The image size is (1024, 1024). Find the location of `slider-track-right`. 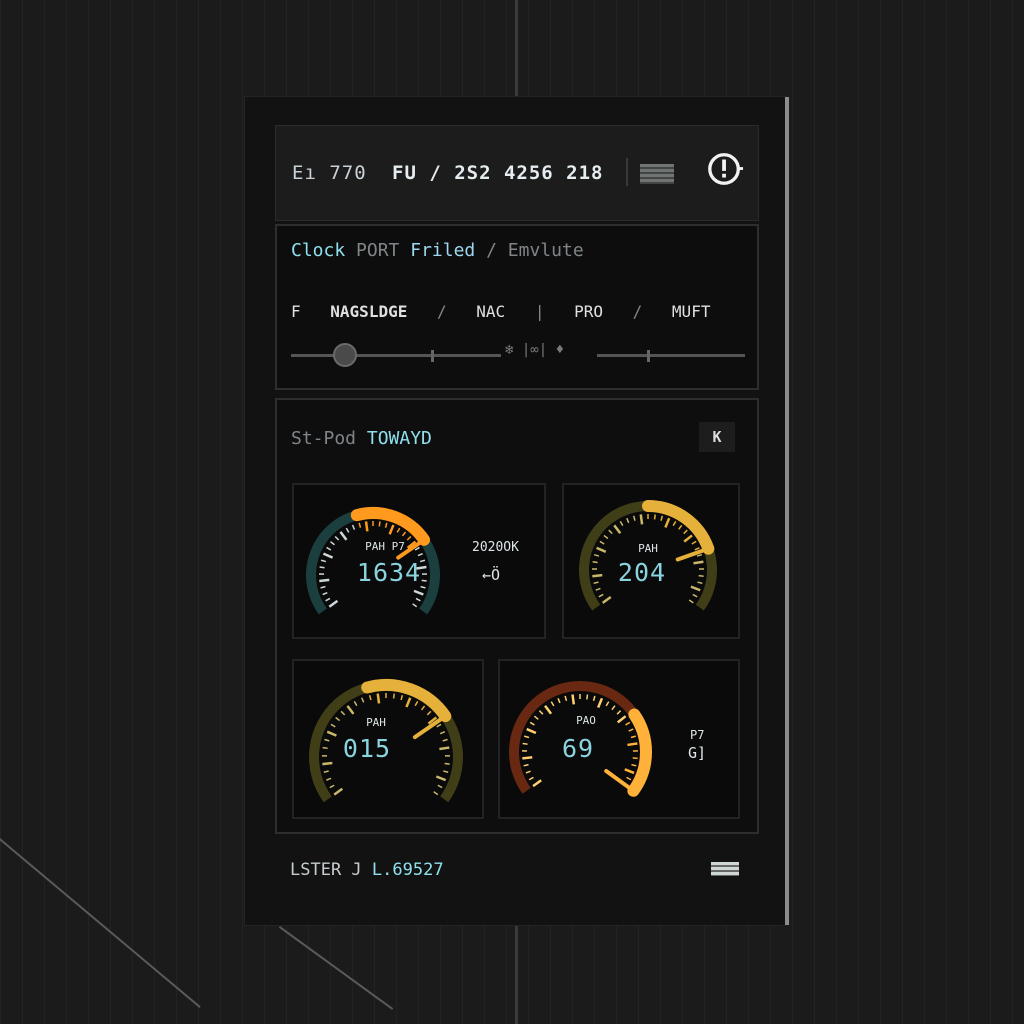

slider-track-right is located at coordinates (671, 355).